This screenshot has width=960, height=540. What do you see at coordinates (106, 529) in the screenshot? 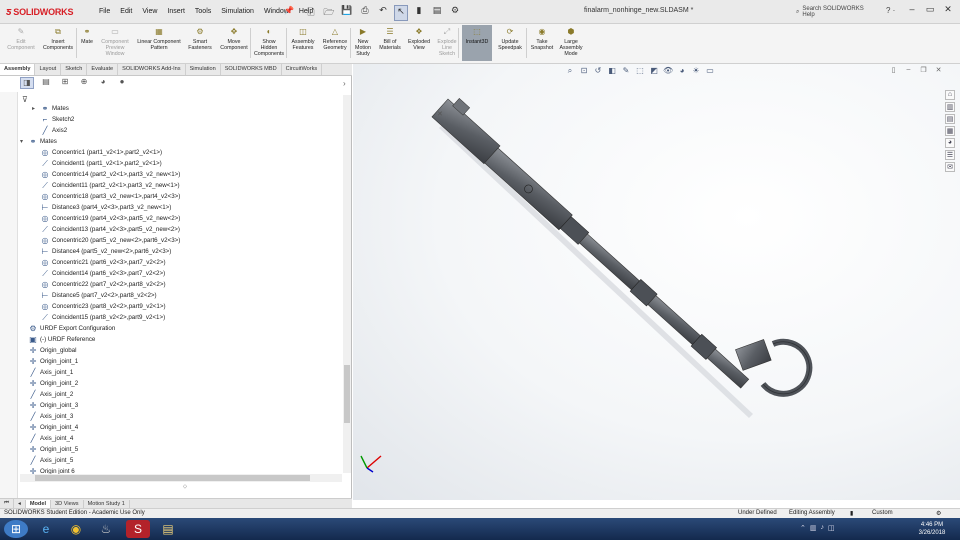
I see `steam-icon: ♨` at bounding box center [106, 529].